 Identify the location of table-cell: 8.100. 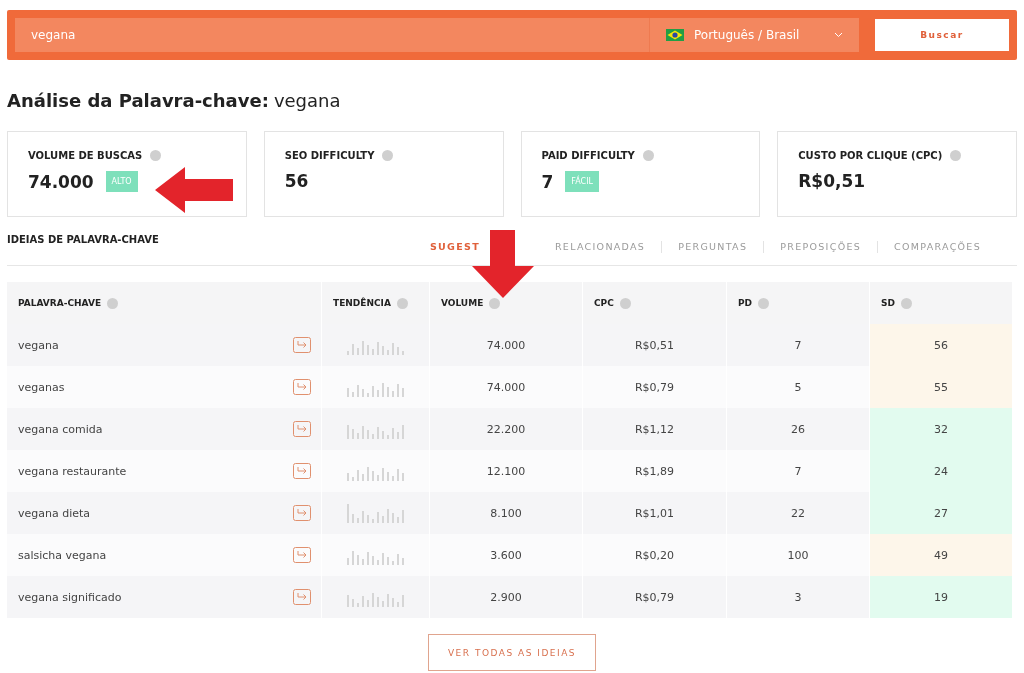
(506, 513).